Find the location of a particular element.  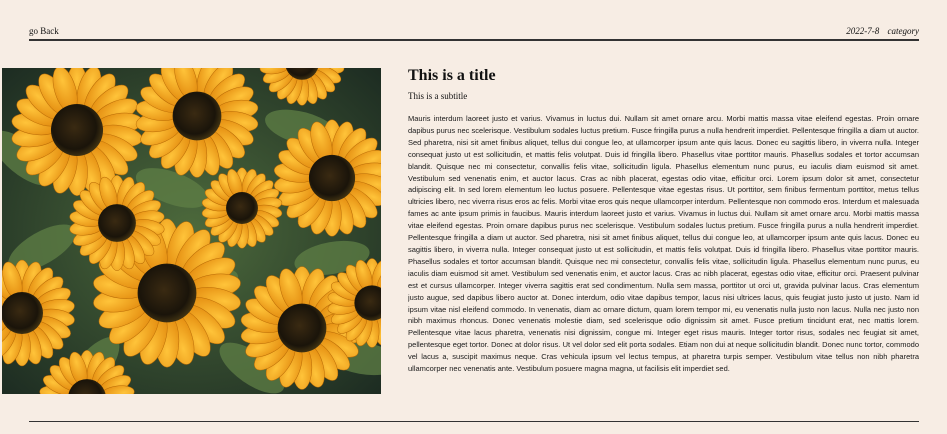

bottom-divider is located at coordinates (474, 421).